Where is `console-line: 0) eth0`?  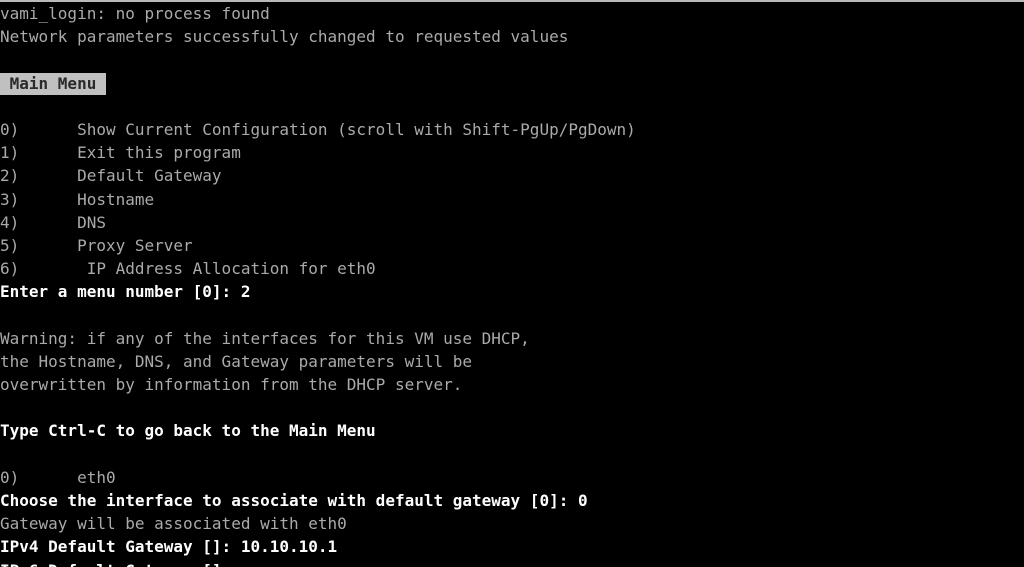 console-line: 0) eth0 is located at coordinates (58, 477).